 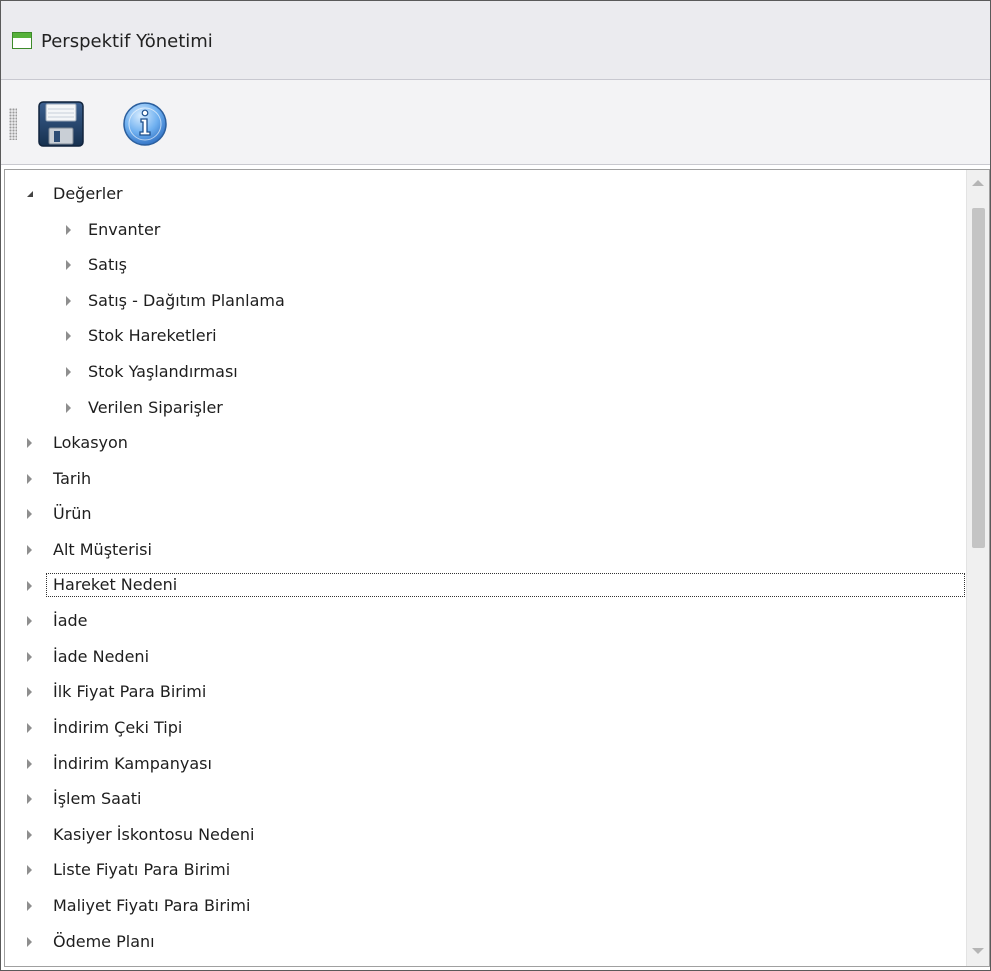 What do you see at coordinates (127, 41) in the screenshot?
I see `window-title: Perspektif Yönetimi` at bounding box center [127, 41].